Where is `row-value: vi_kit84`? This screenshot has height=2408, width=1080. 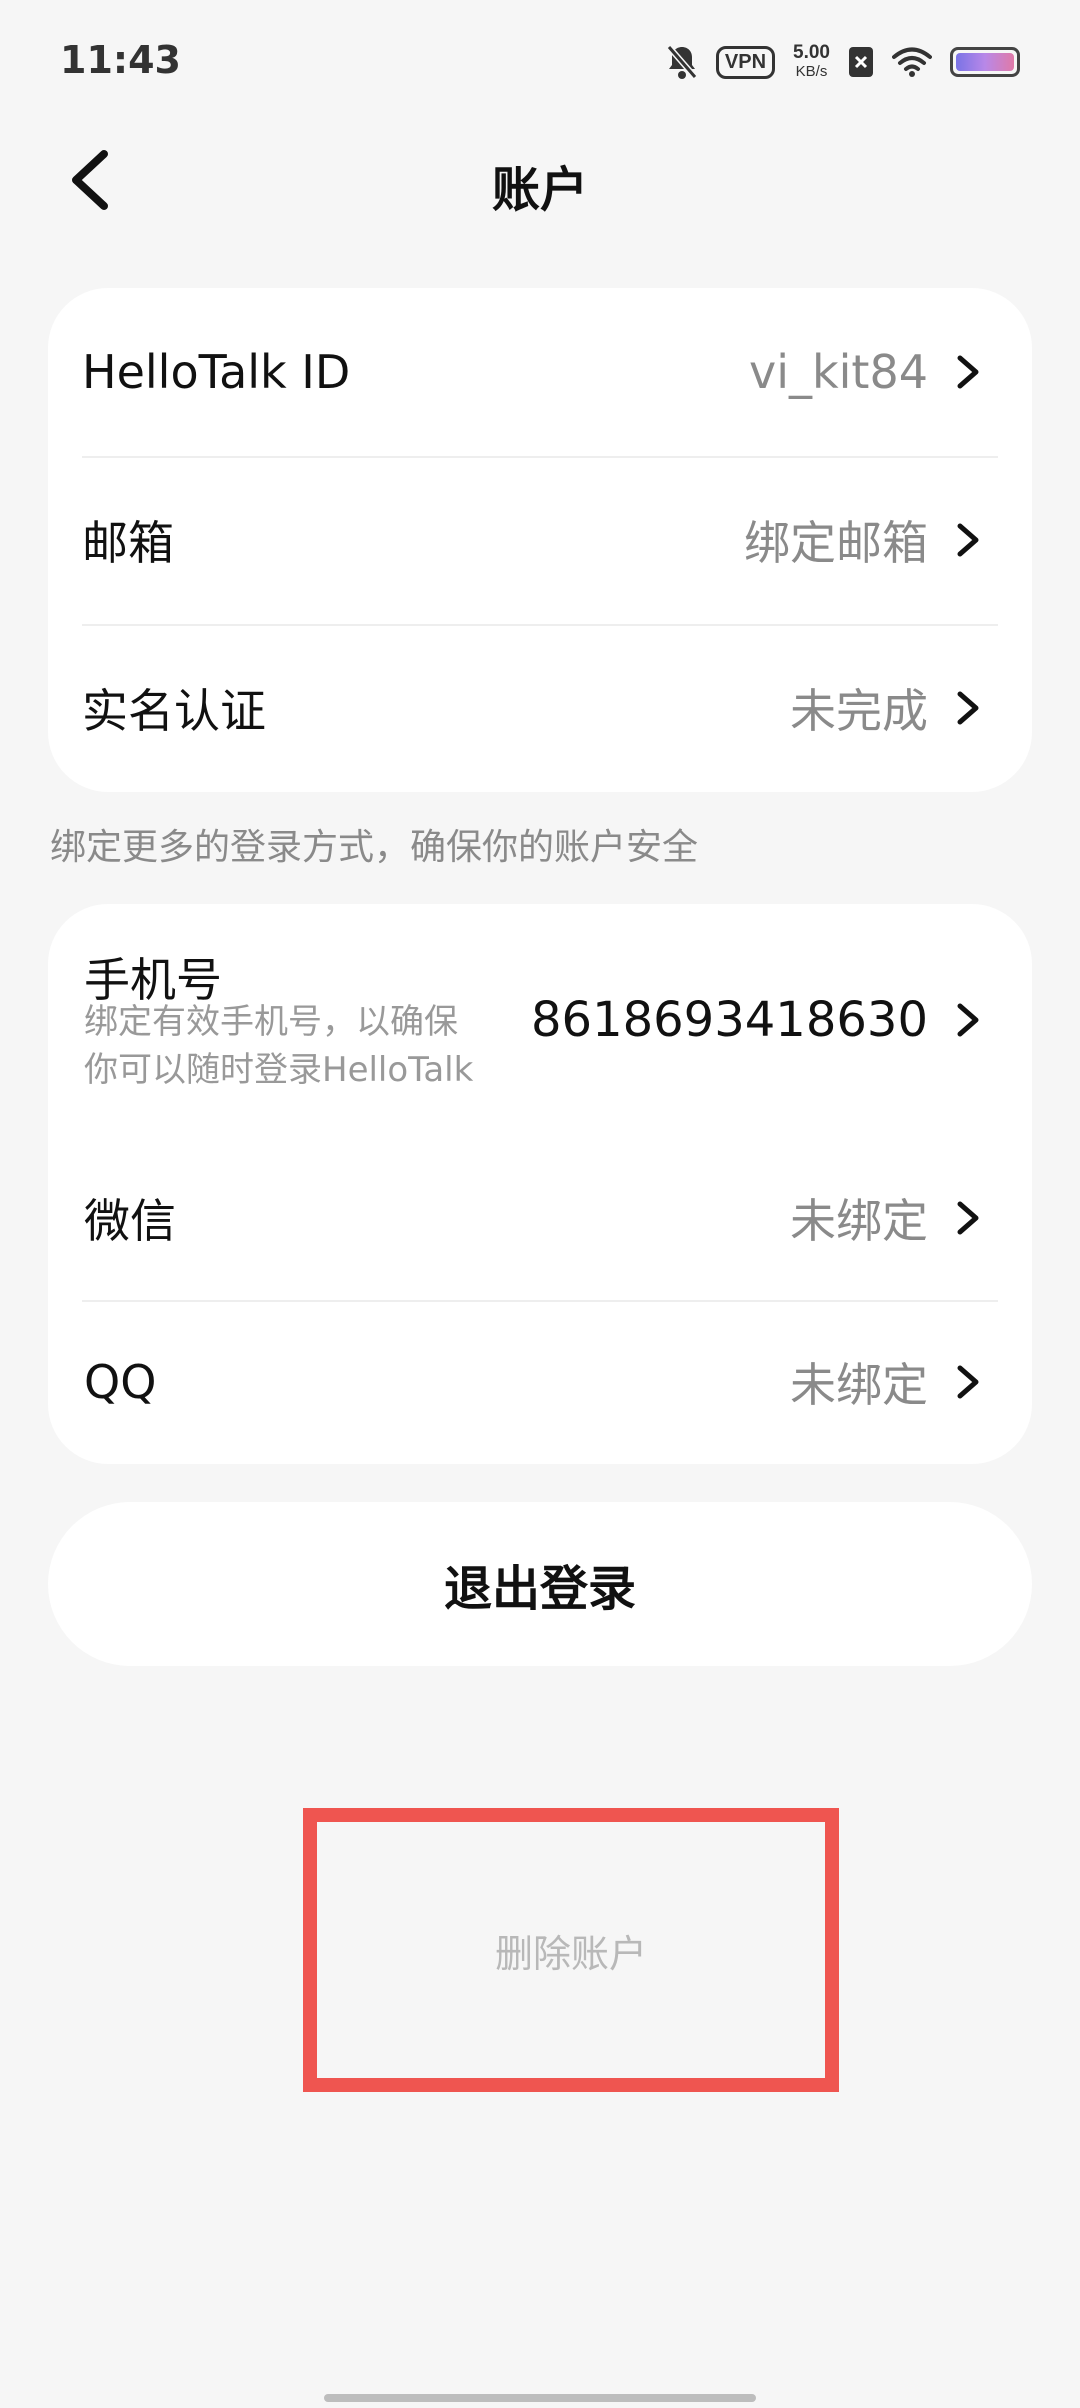 row-value: vi_kit84 is located at coordinates (838, 372).